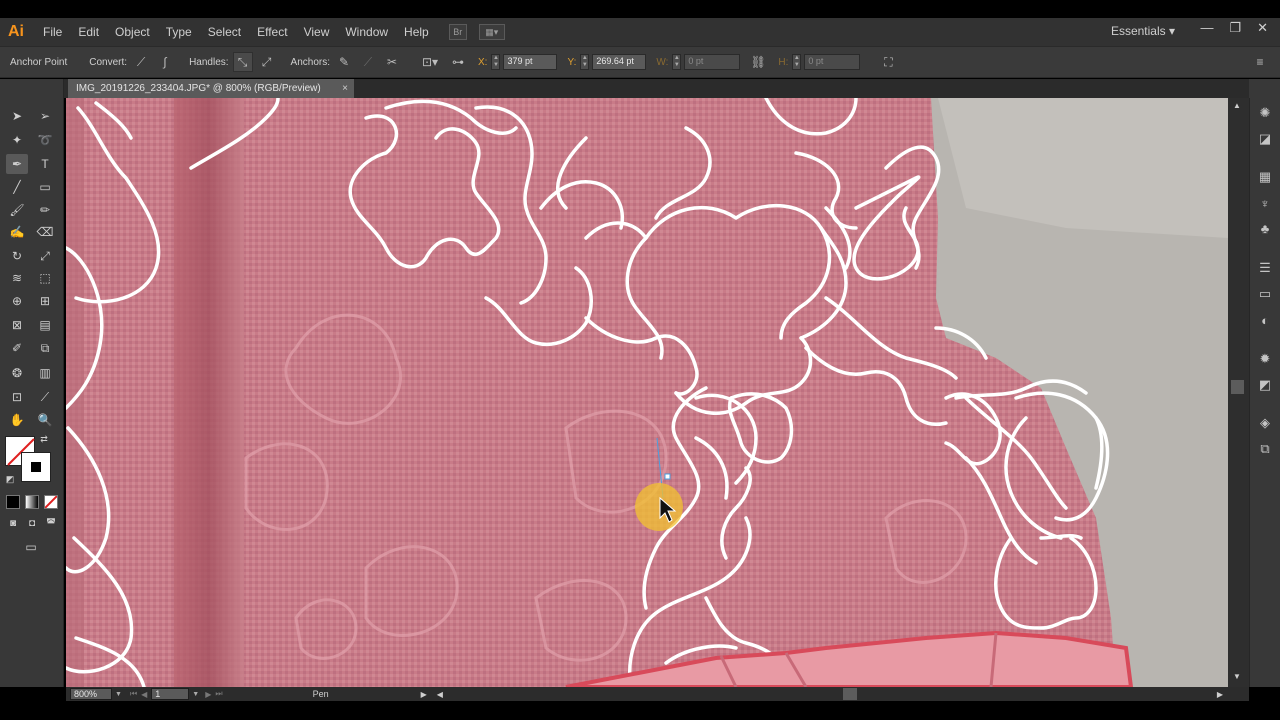 Image resolution: width=1280 pixels, height=720 pixels. Describe the element at coordinates (17, 232) in the screenshot. I see `blob-brush-tool-icon: ✍` at that location.